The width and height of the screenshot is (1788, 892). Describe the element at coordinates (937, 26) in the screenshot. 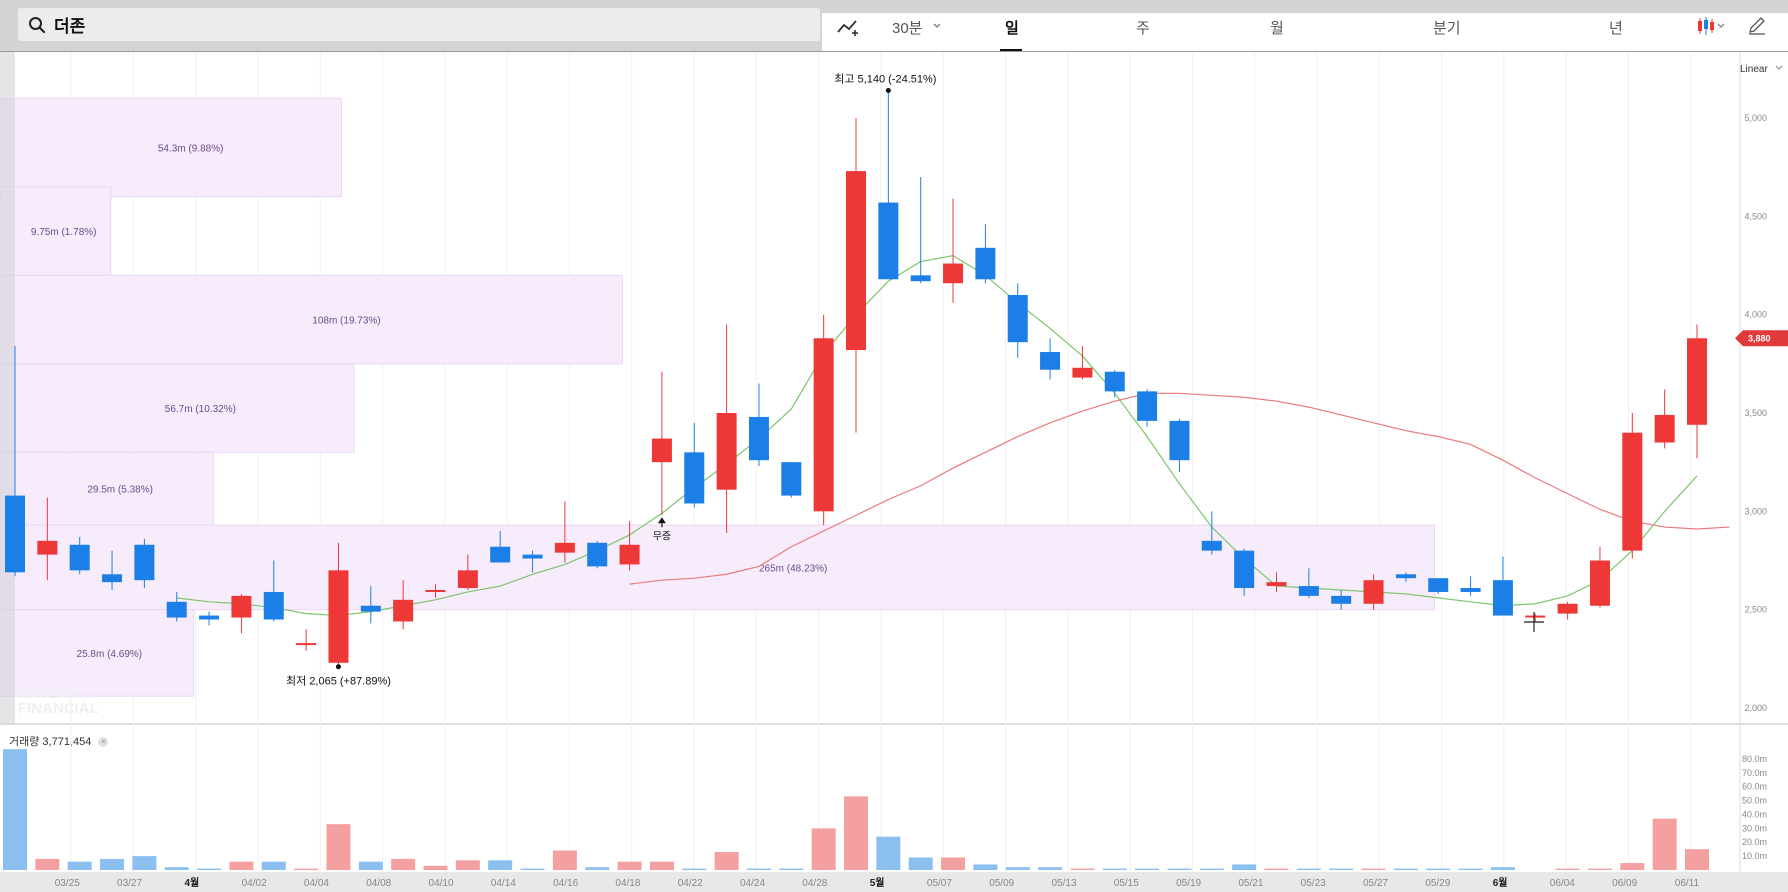

I see `chevron-down-icon` at that location.